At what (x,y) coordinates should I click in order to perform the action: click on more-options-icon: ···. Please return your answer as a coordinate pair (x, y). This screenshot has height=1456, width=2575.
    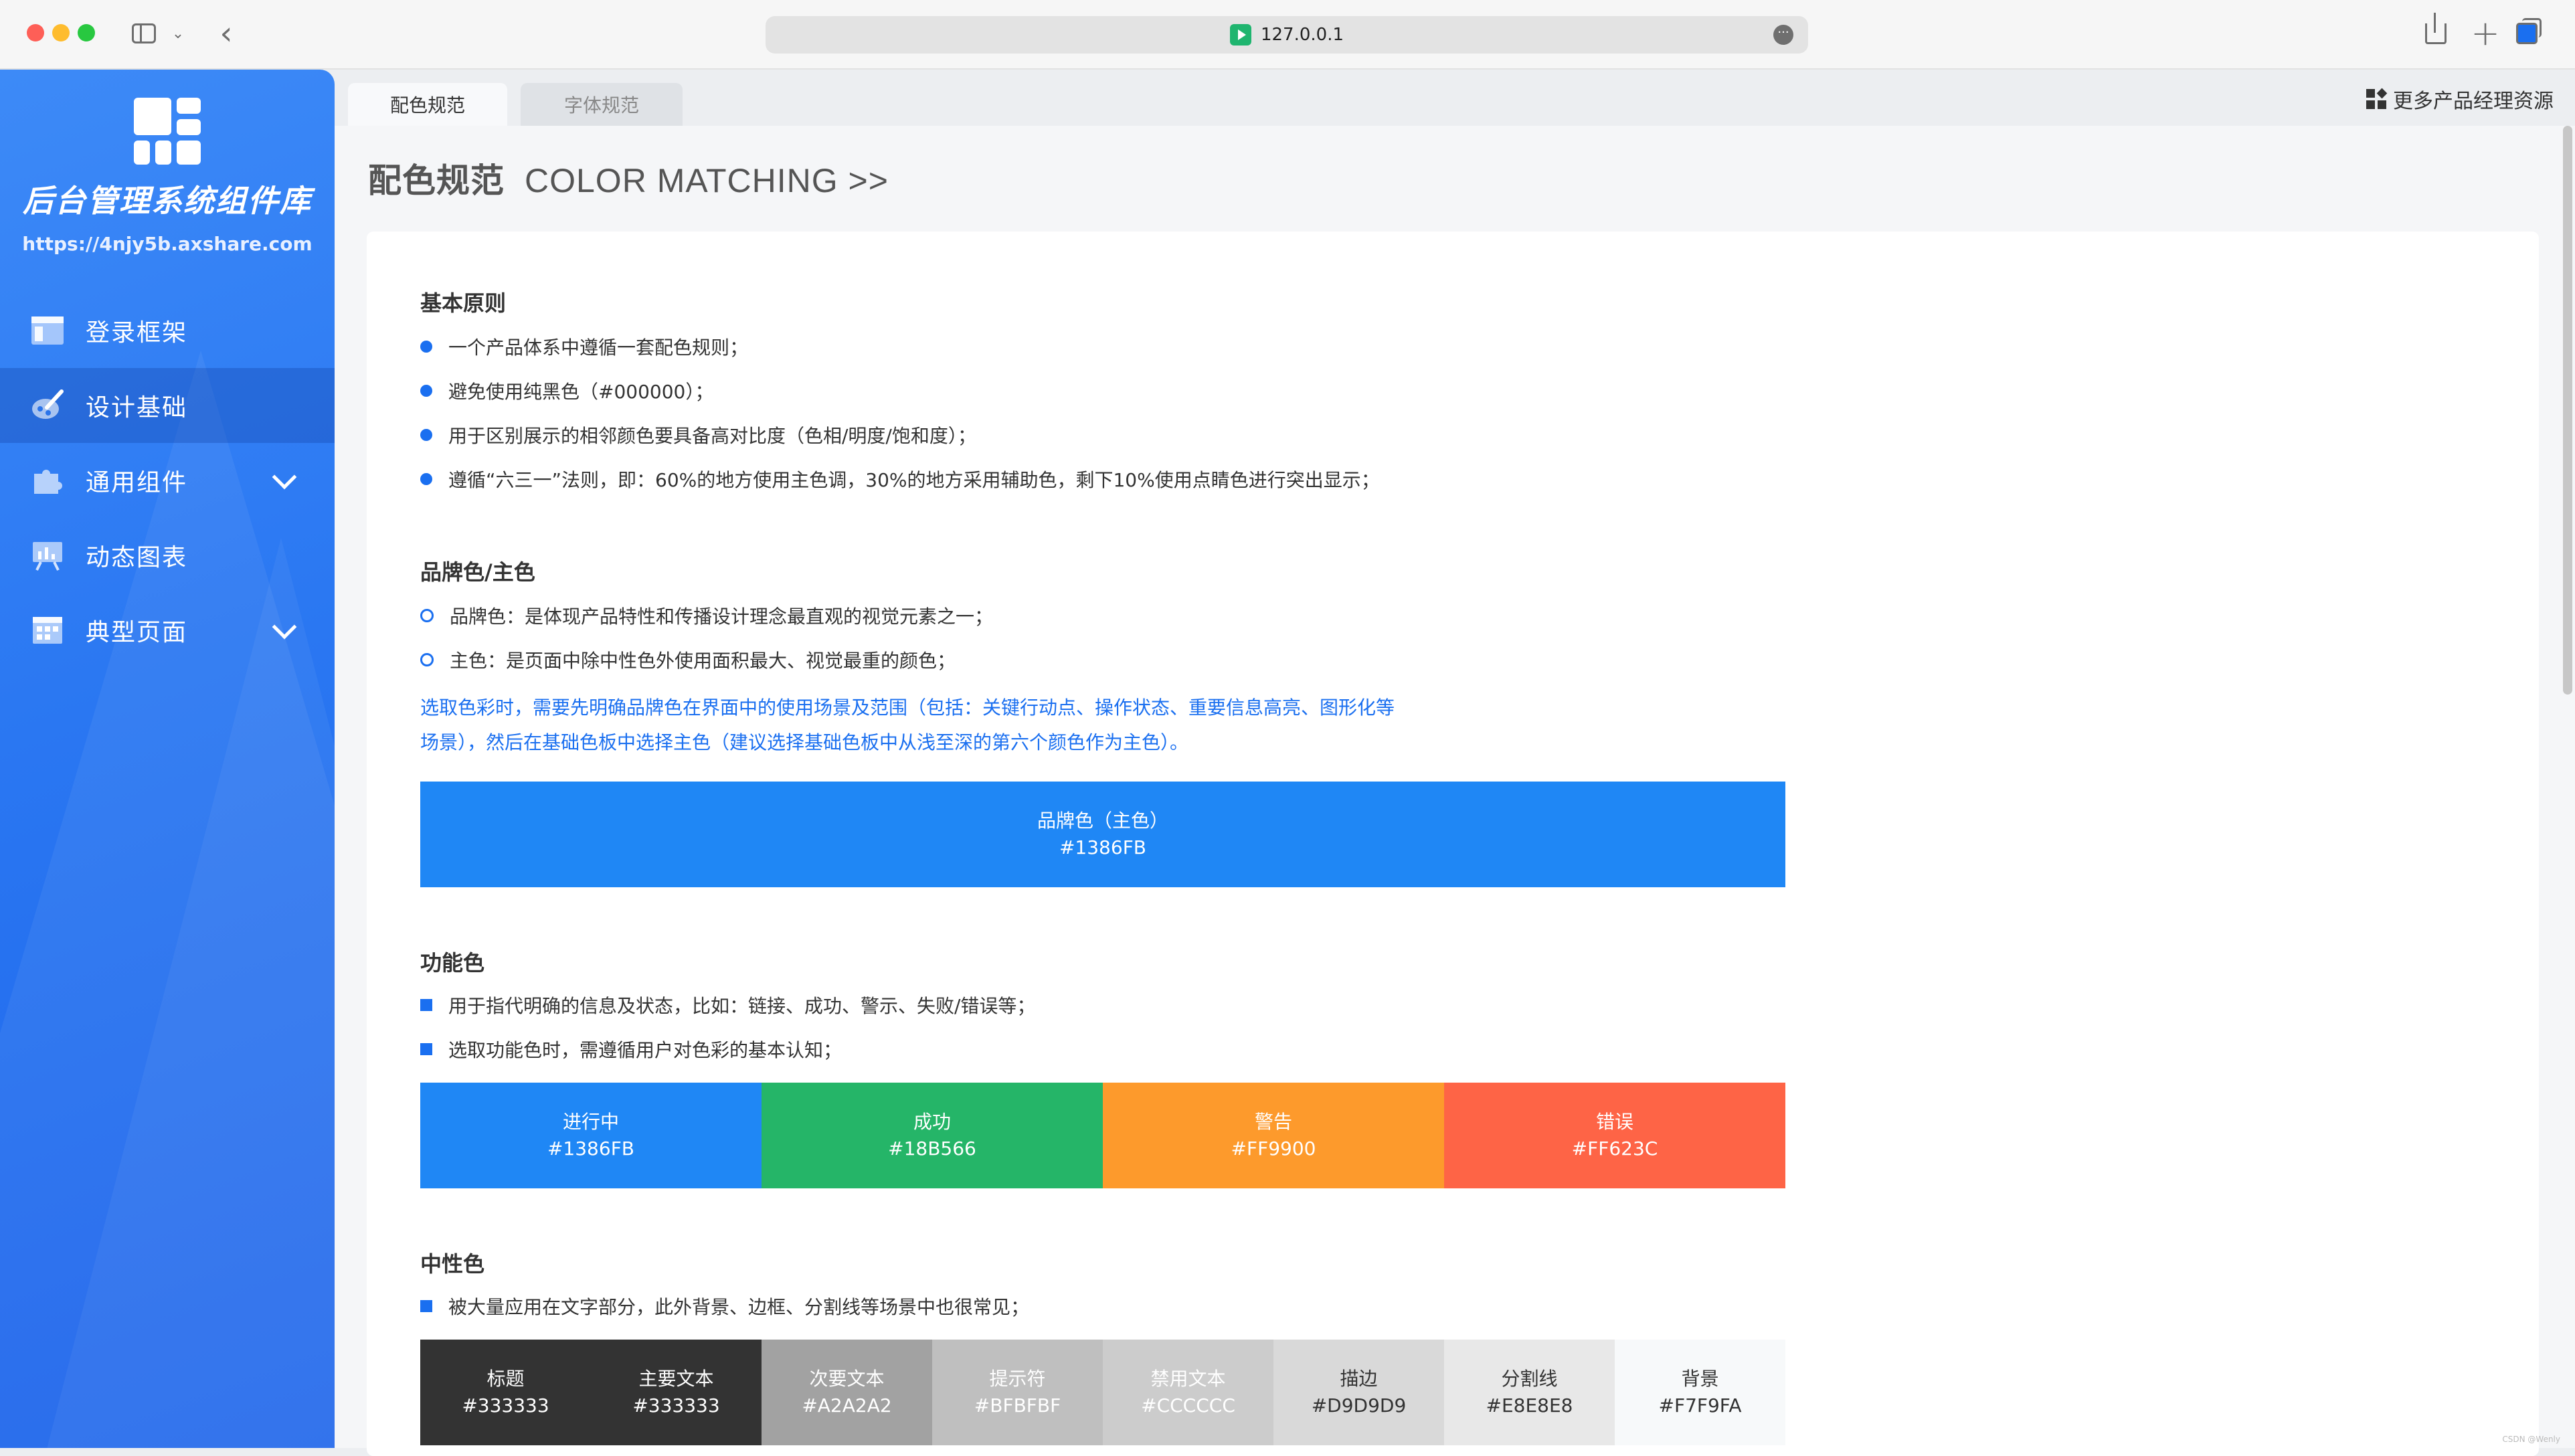
    Looking at the image, I should click on (1783, 35).